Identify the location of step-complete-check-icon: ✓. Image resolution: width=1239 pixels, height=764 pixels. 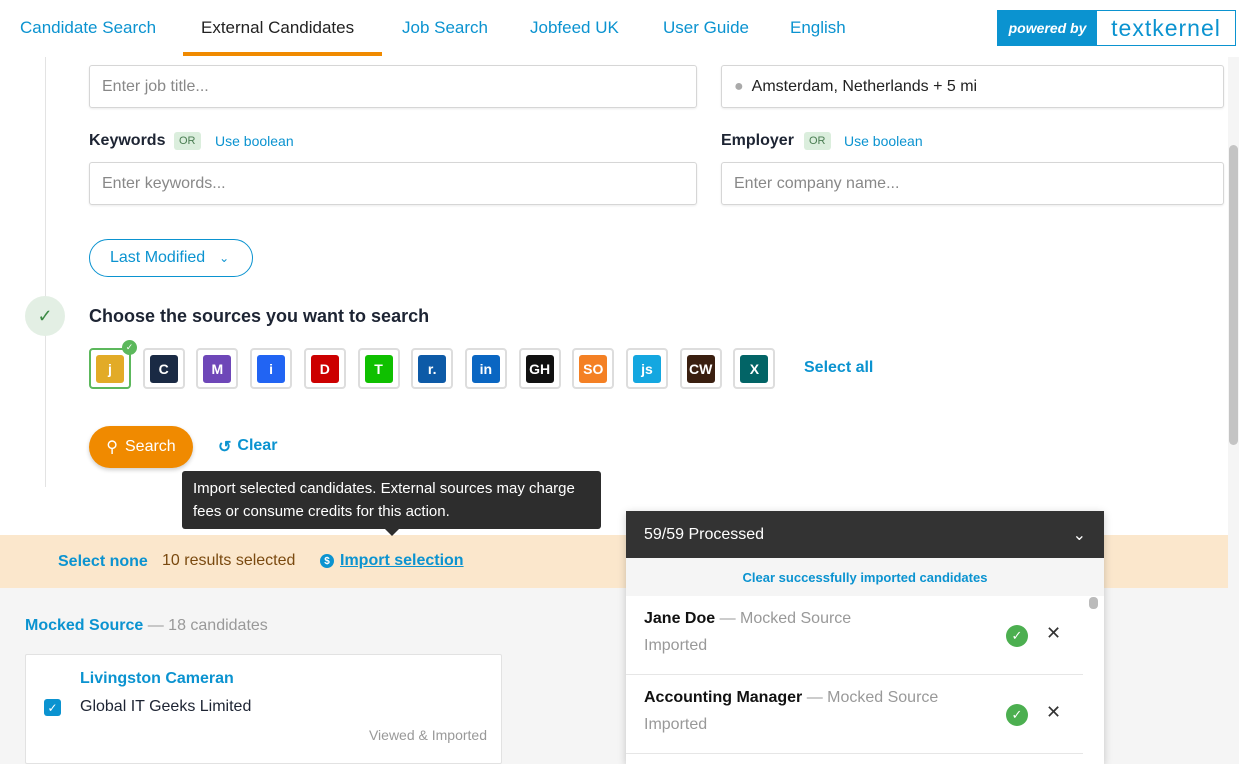
(45, 316).